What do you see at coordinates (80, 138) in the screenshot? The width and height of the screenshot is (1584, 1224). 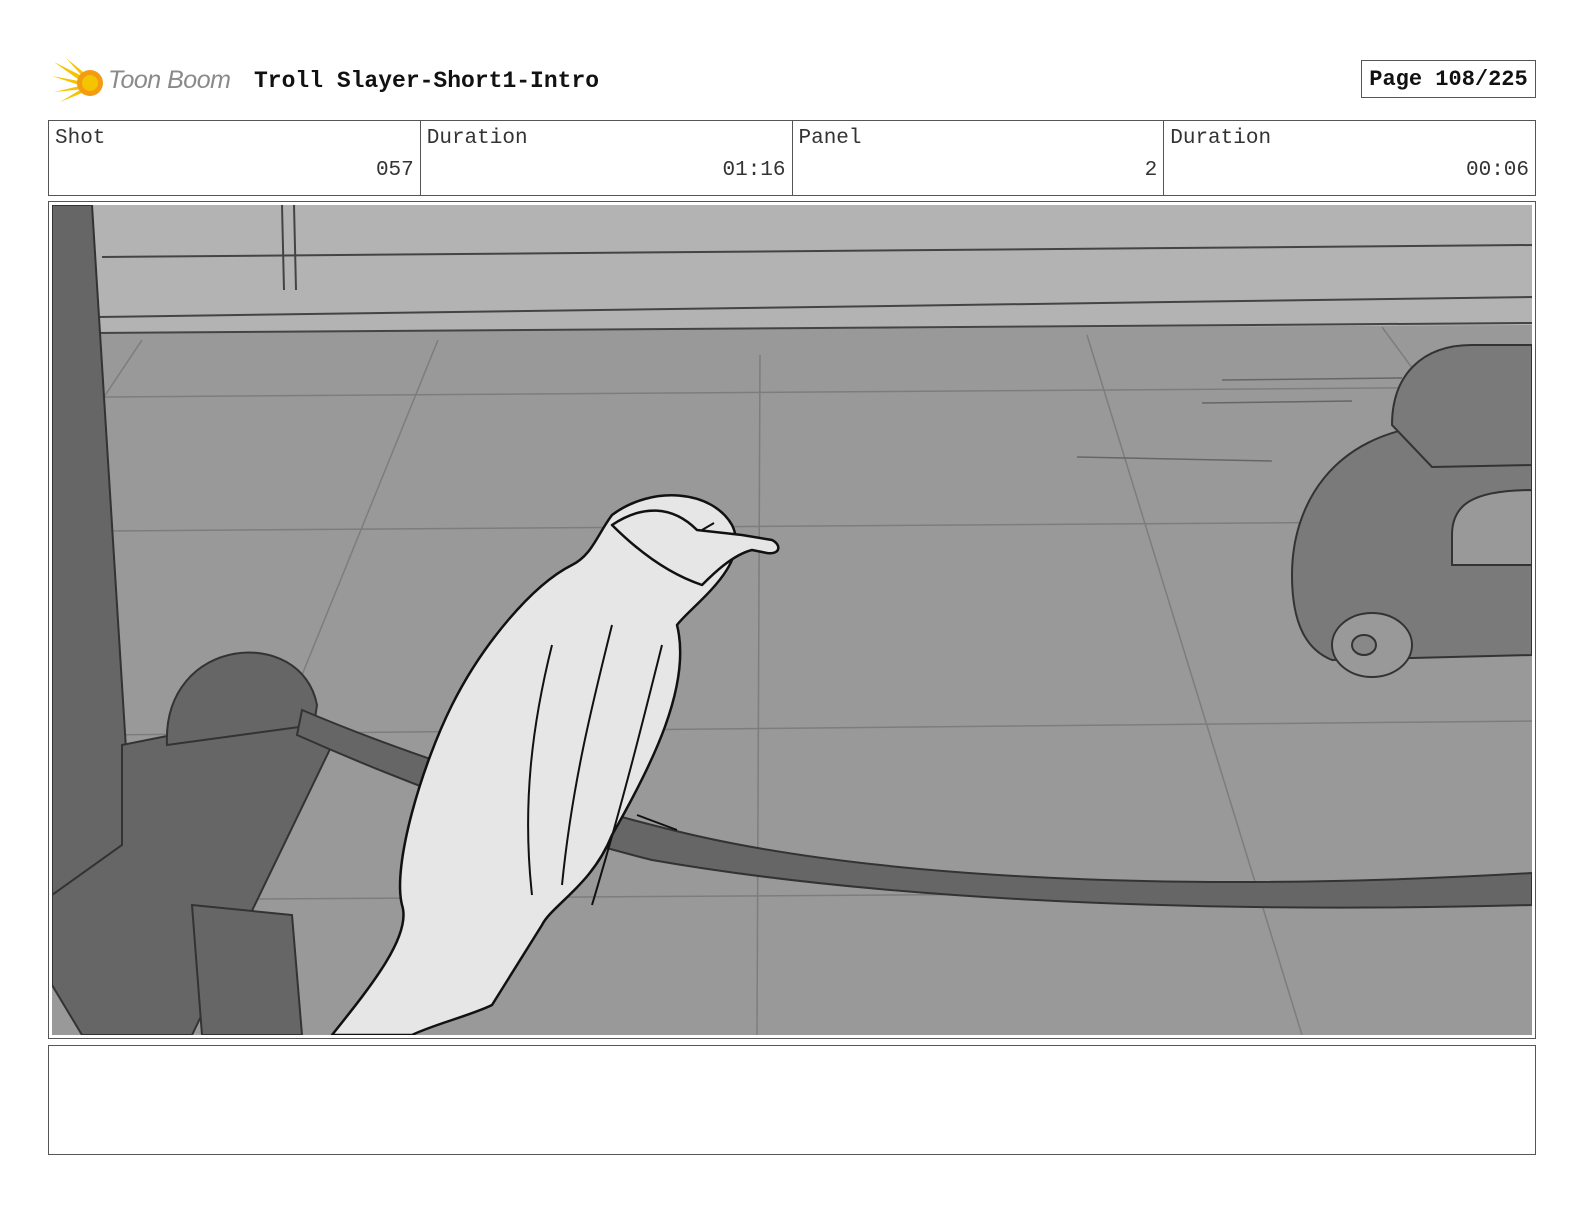 I see `shot-label: Shot` at bounding box center [80, 138].